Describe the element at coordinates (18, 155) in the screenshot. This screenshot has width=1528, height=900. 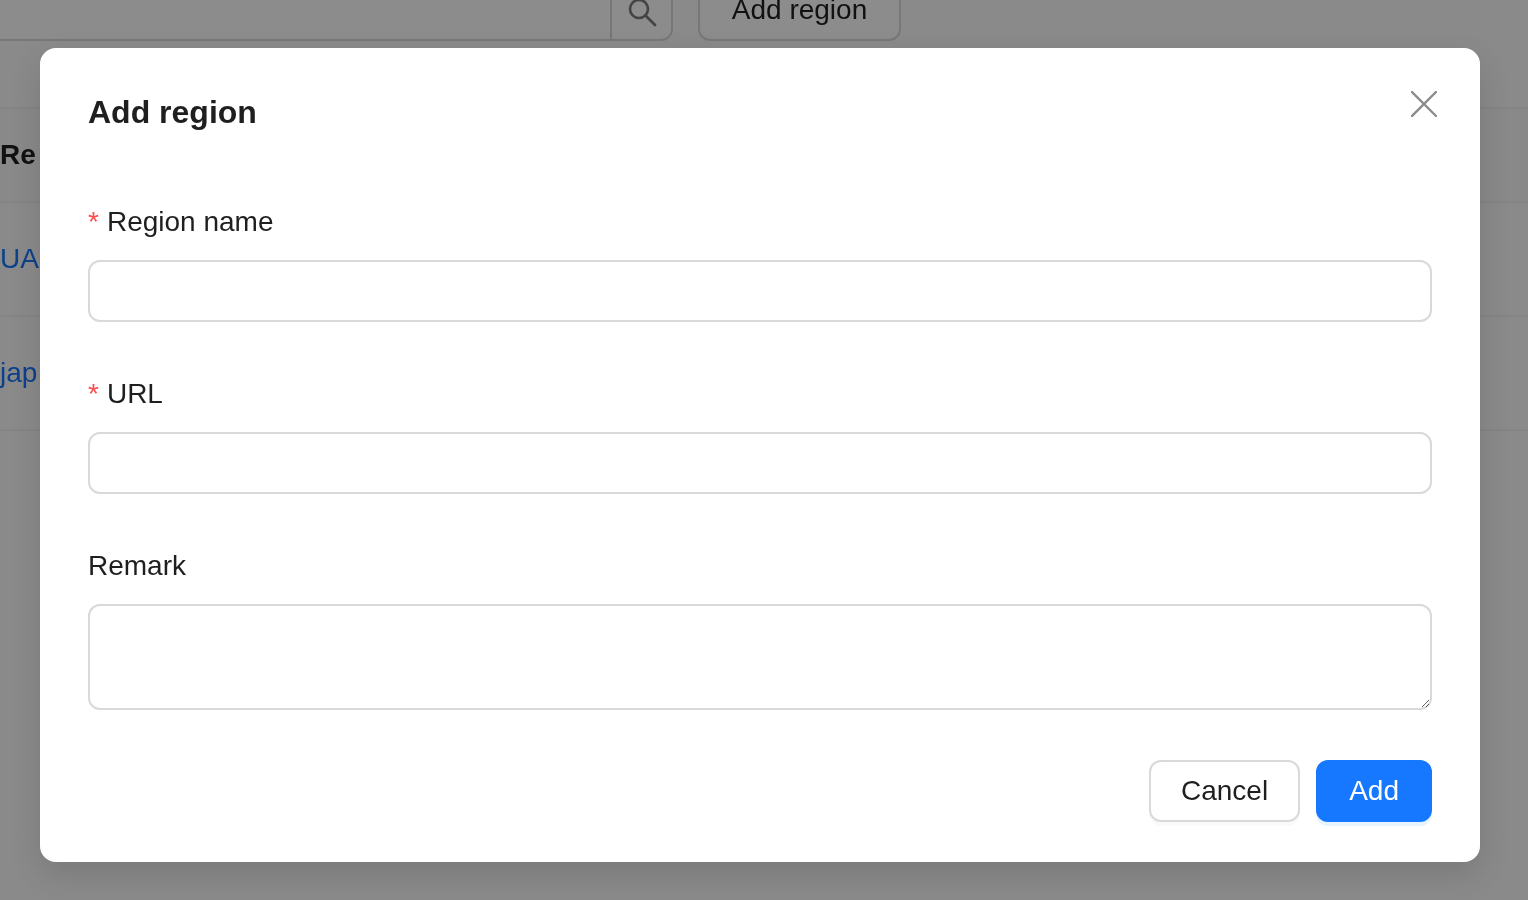
I see `column-header: Re` at that location.